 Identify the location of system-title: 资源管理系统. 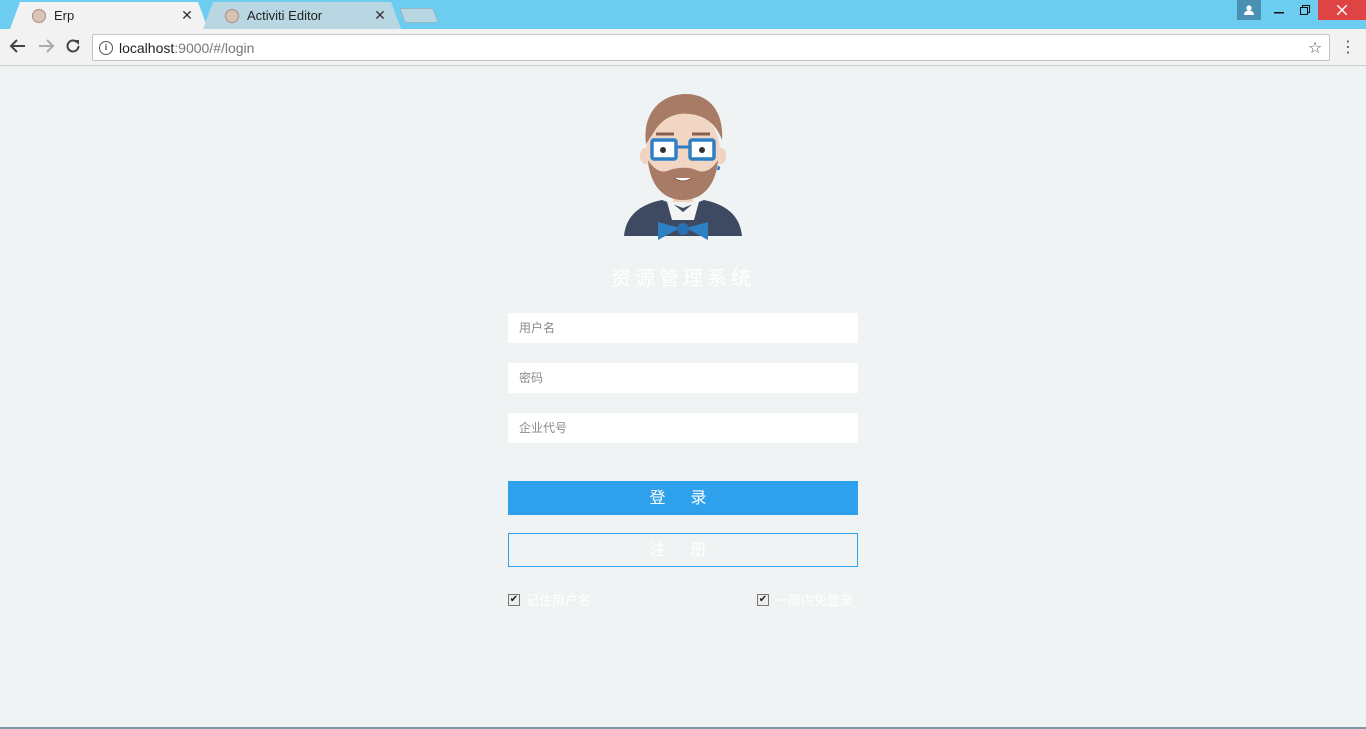
(683, 278).